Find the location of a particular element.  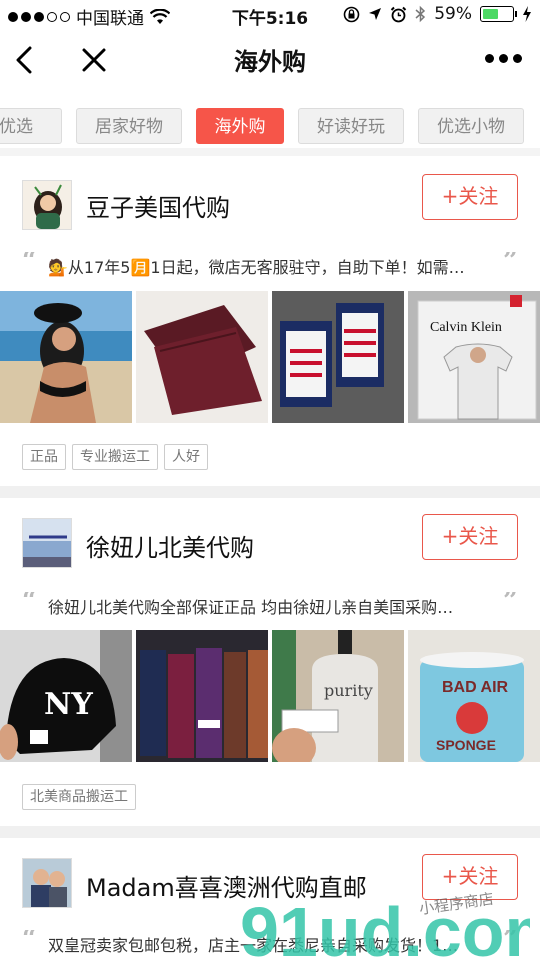

product-photo-scarves is located at coordinates (202, 696).